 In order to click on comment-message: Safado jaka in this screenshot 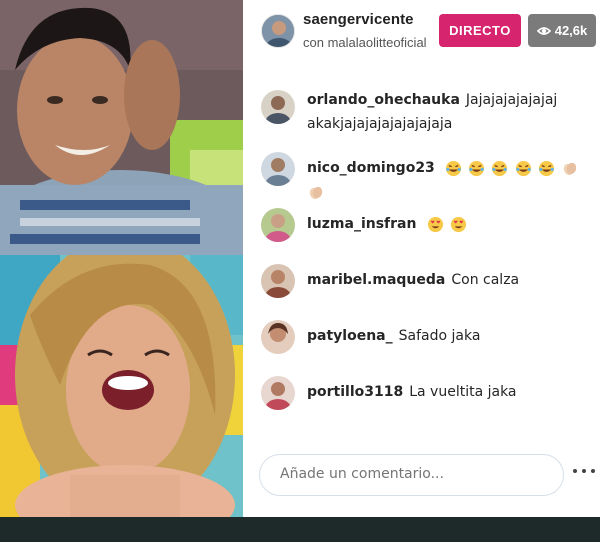, I will do `click(439, 336)`.